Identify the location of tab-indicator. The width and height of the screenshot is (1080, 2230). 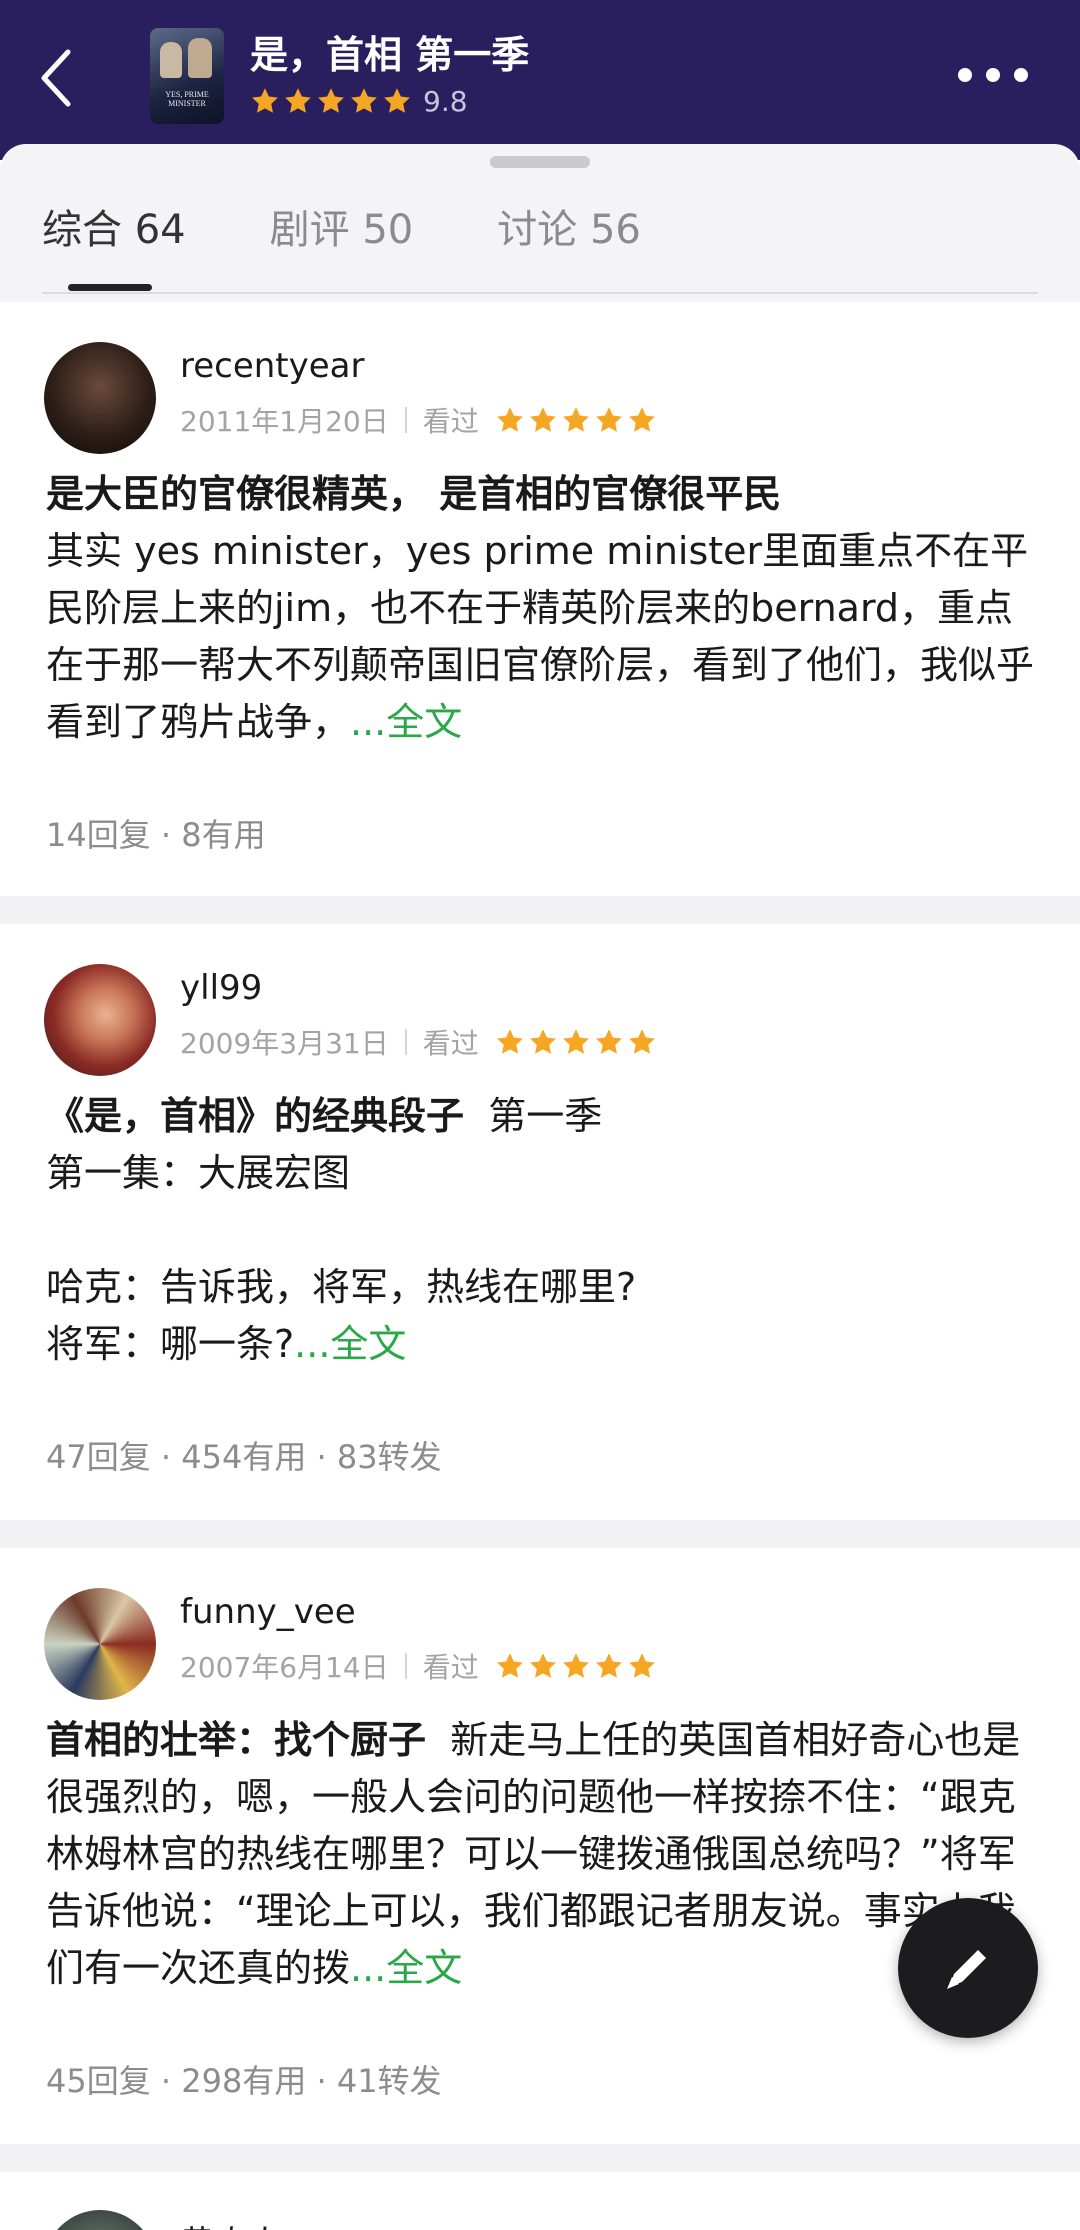
(110, 287).